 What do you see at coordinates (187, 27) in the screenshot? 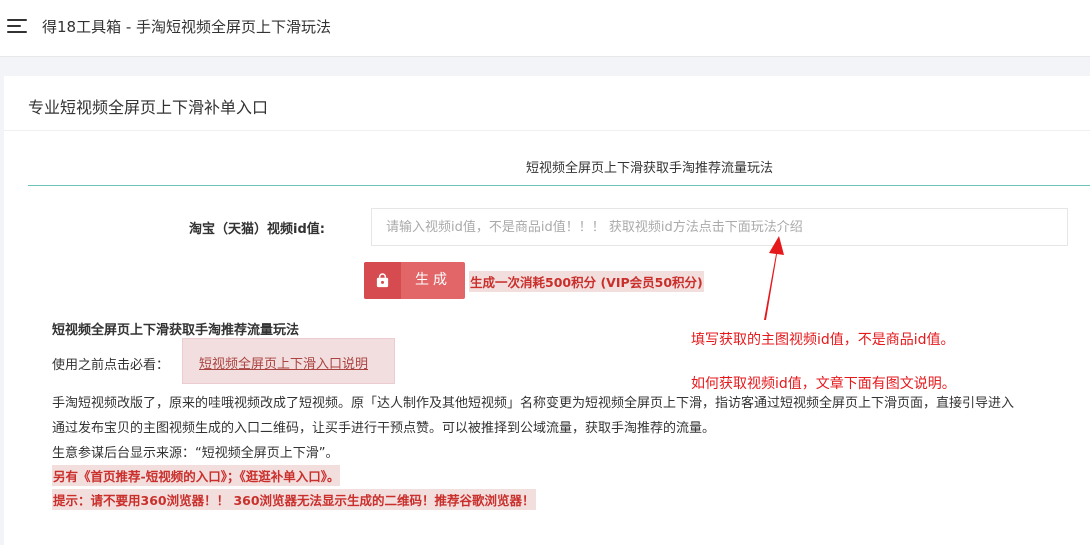
I see `page-title: 得18工具箱 - 手淘短视频全屏页上下滑玩法` at bounding box center [187, 27].